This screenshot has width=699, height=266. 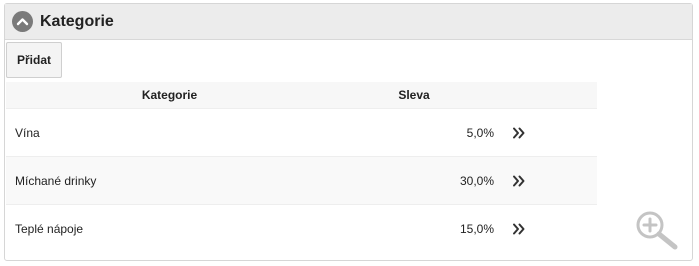 I want to click on chevron-up-circle-icon, so click(x=22, y=21).